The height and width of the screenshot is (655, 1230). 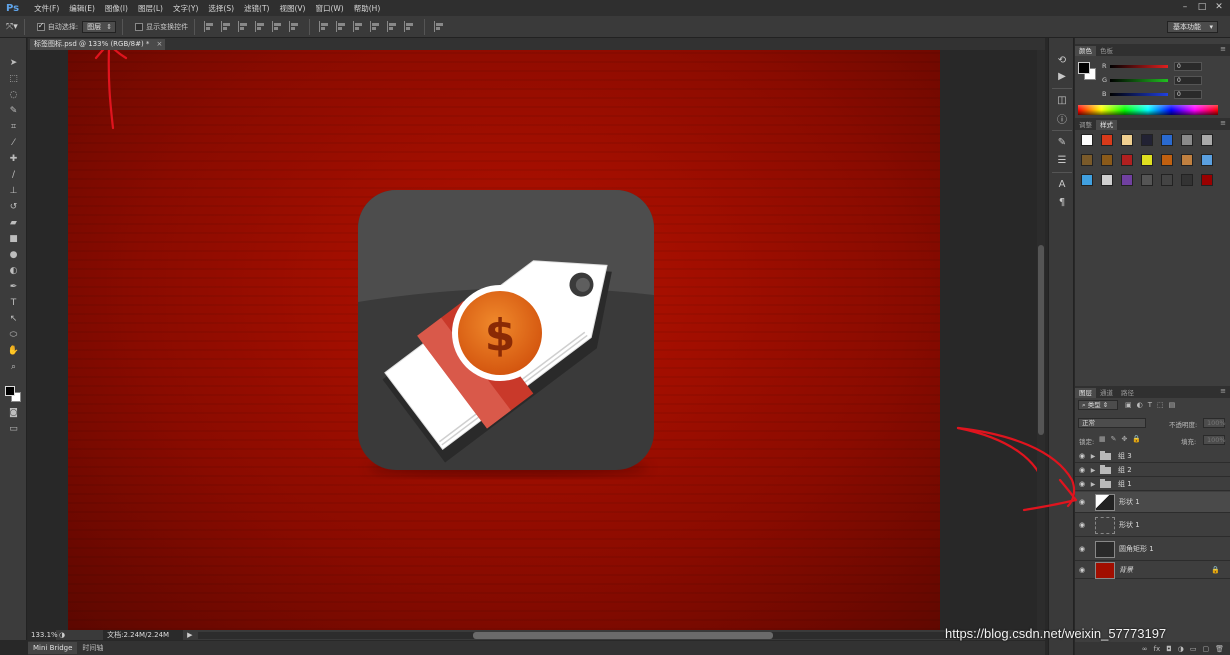 What do you see at coordinates (46, 8) in the screenshot?
I see `menu-file: 文件(F)` at bounding box center [46, 8].